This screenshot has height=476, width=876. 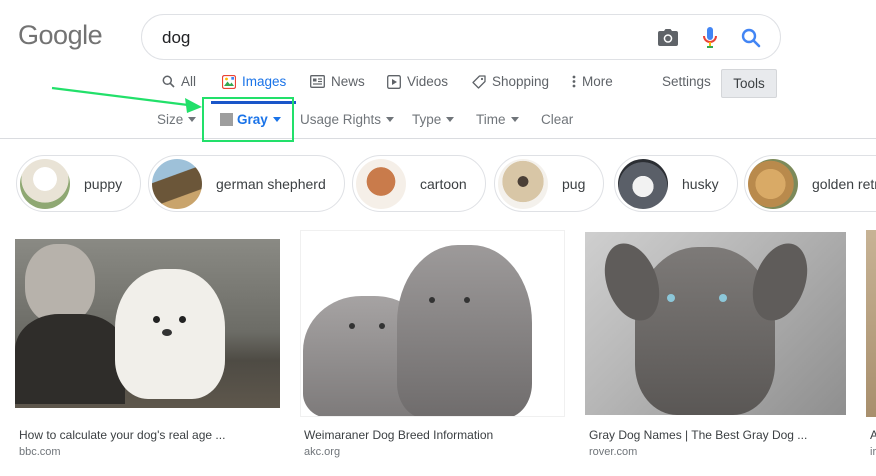 I want to click on chip-label: cartoon, so click(x=443, y=183).